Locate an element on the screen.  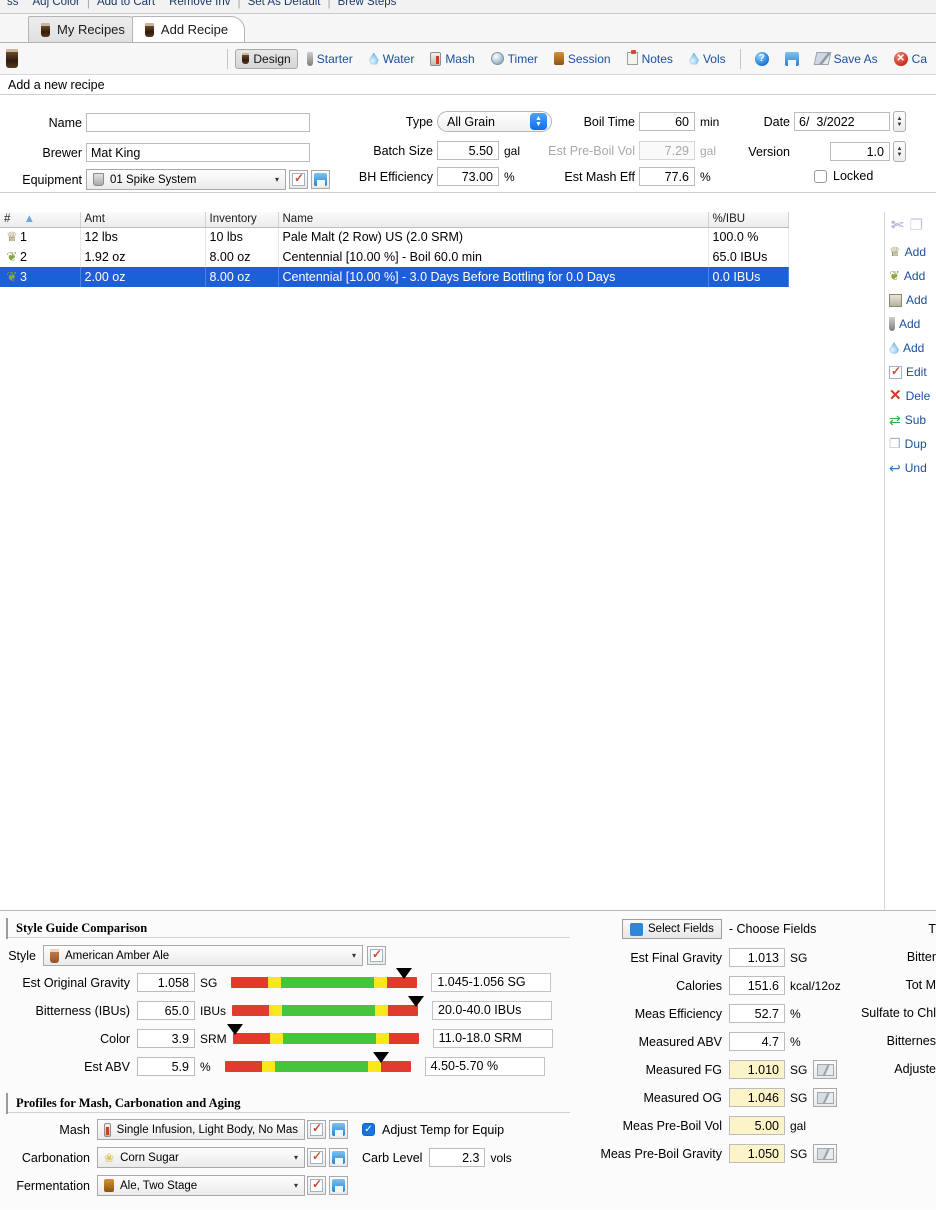
rail-add-yeast: Add is located at coordinates (910, 324).